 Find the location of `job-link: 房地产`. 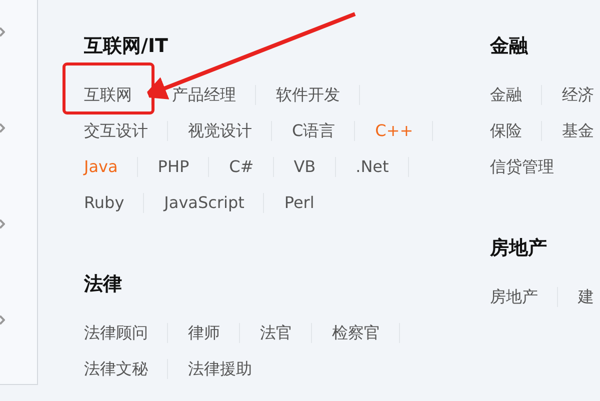

job-link: 房地产 is located at coordinates (524, 297).